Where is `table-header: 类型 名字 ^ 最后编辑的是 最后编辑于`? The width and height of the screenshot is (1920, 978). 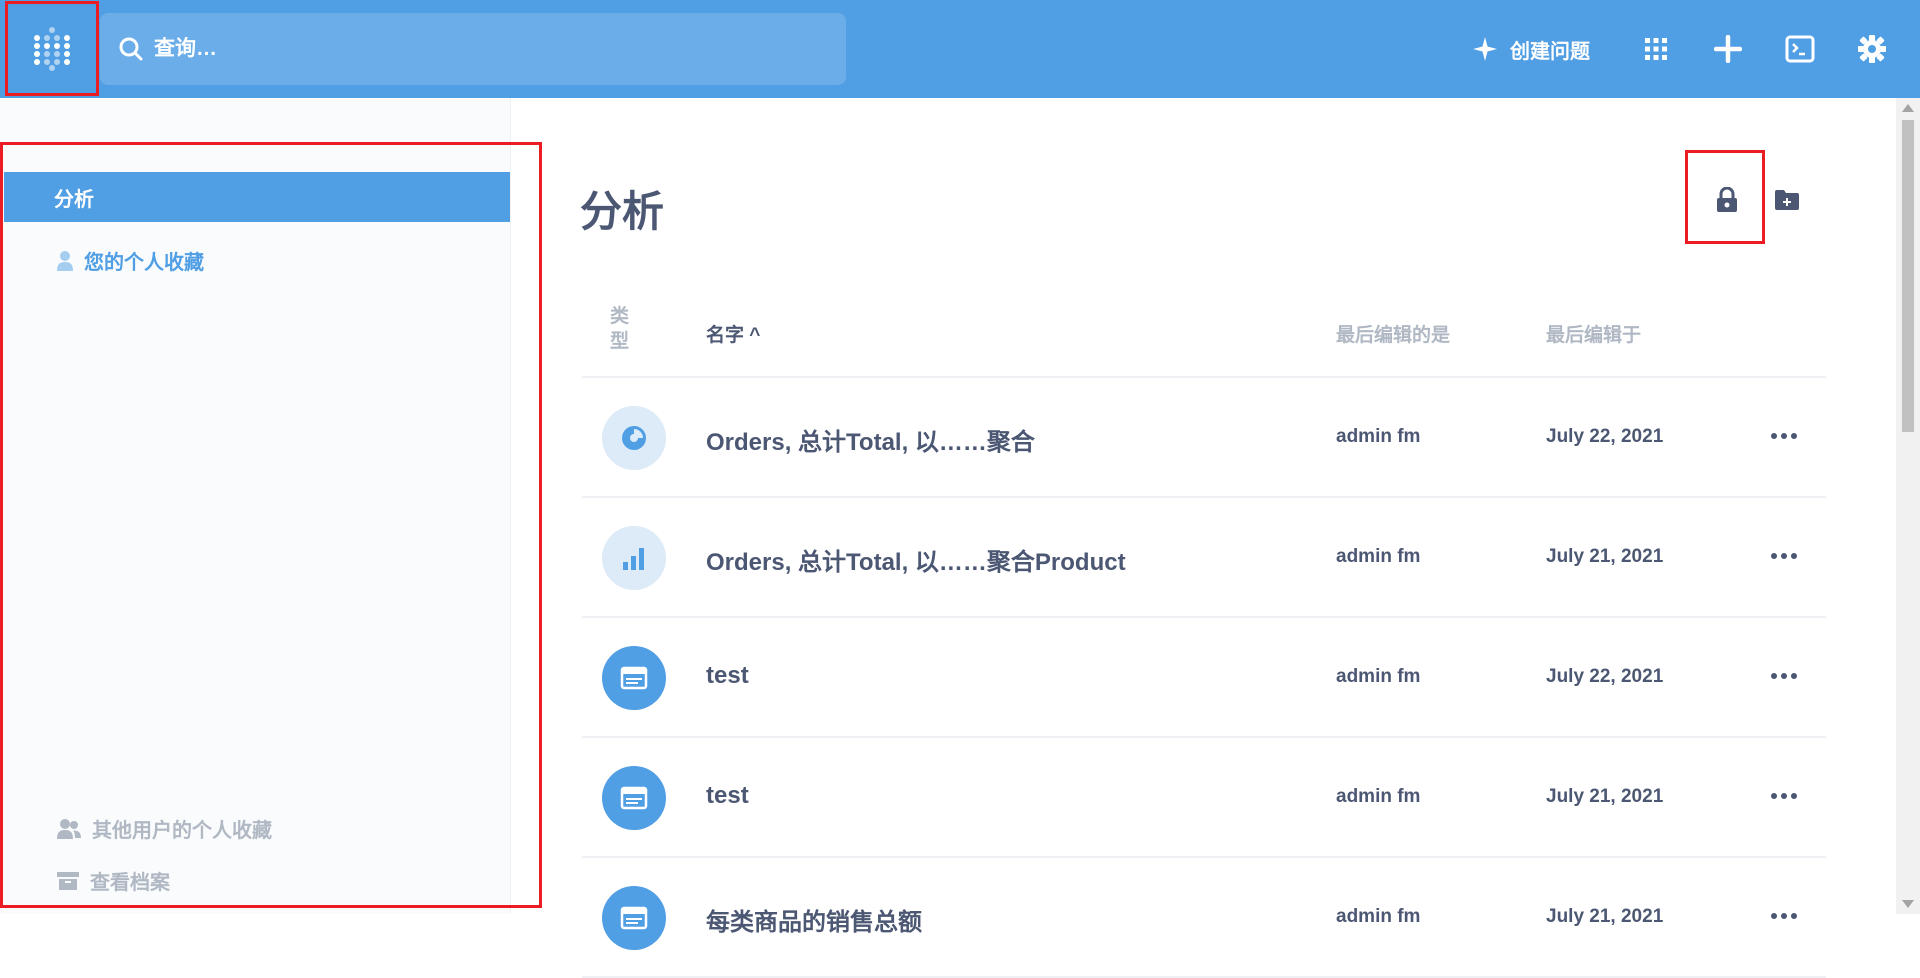 table-header: 类型 名字 ^ 最后编辑的是 最后编辑于 is located at coordinates (1204, 336).